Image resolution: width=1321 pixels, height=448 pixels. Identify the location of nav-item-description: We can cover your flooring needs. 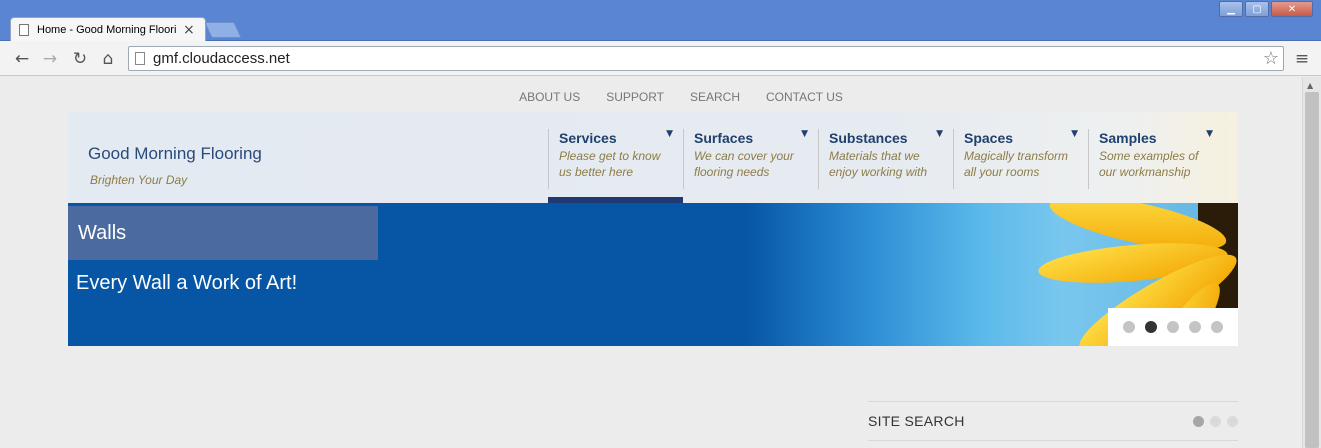
(744, 164).